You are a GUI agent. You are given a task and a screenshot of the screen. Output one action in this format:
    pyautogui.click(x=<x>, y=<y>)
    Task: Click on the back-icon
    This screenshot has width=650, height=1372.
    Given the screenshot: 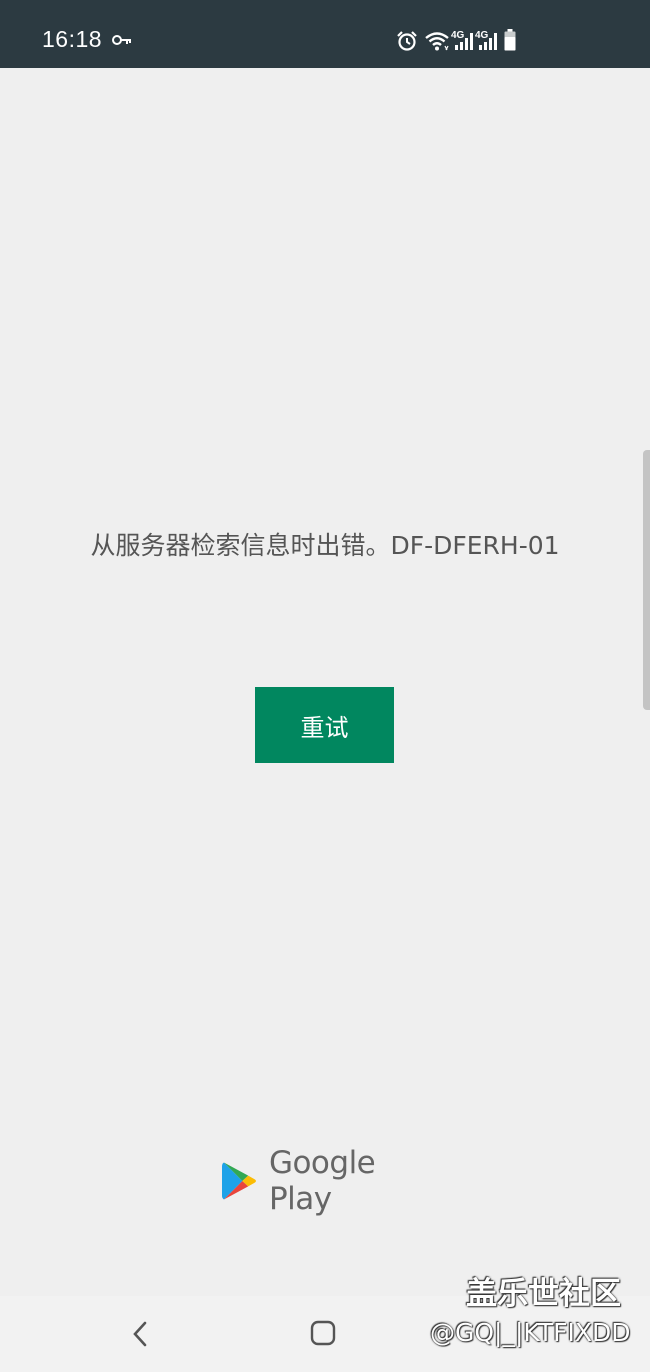 What is the action you would take?
    pyautogui.click(x=140, y=1334)
    